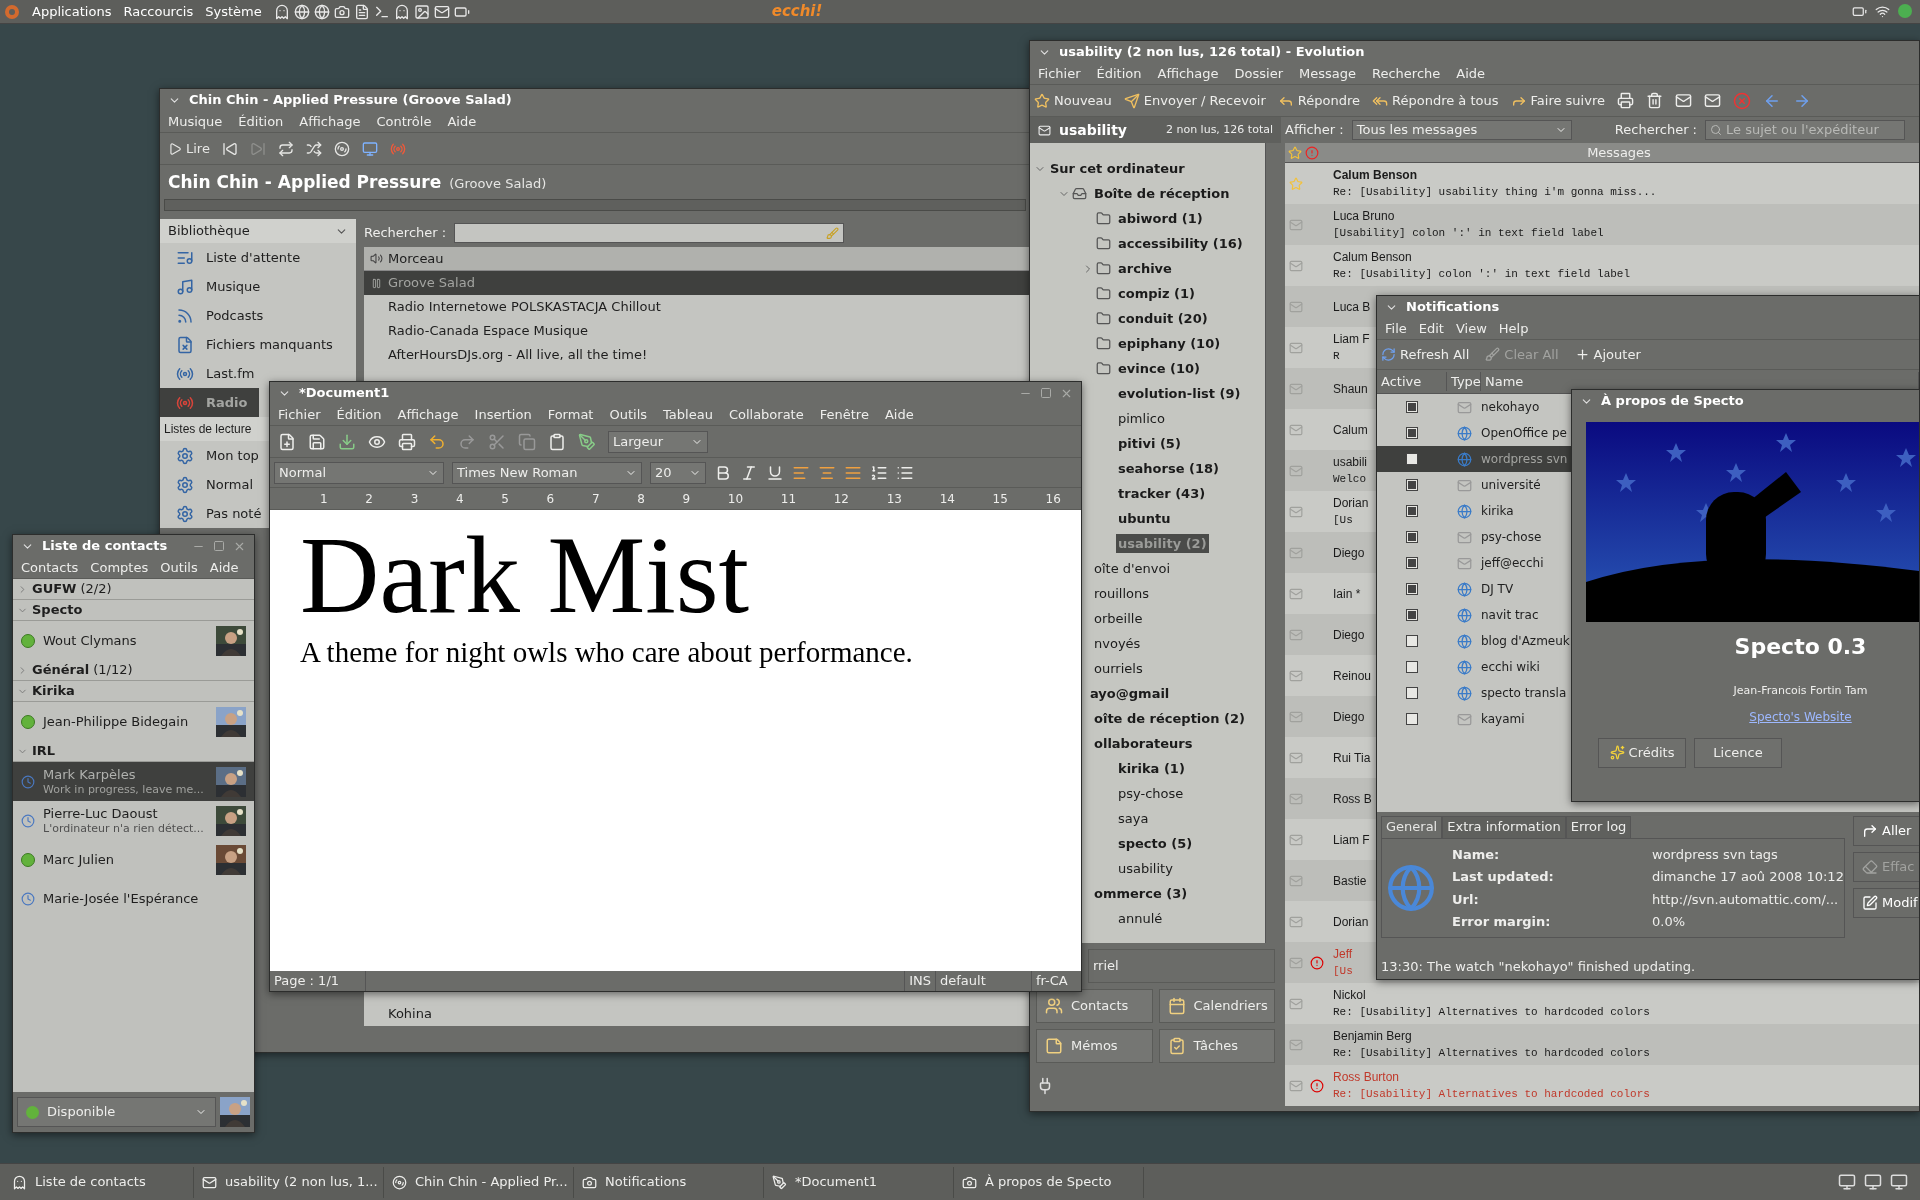  Describe the element at coordinates (1093, 130) in the screenshot. I see `folder-title: usability` at that location.